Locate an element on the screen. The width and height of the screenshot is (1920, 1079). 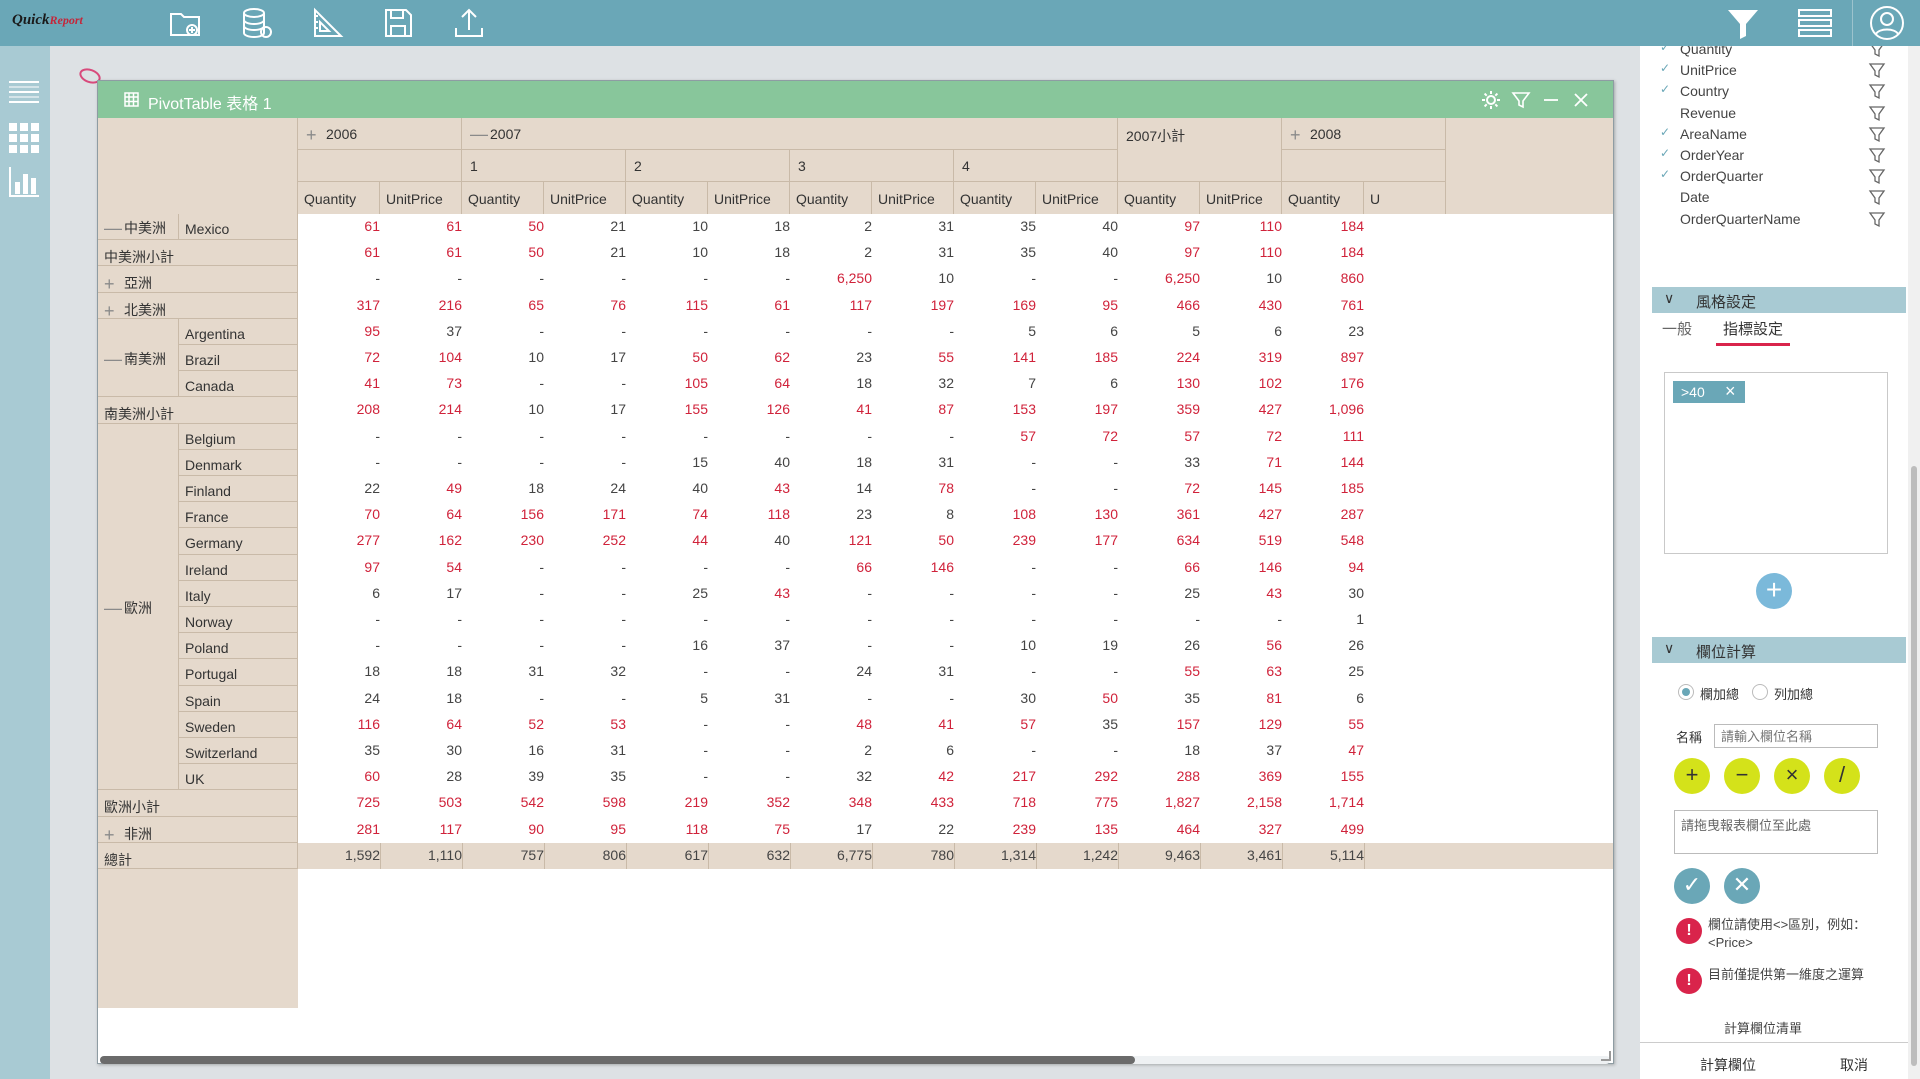
row-group-header: — 歐洲 is located at coordinates (138, 607).